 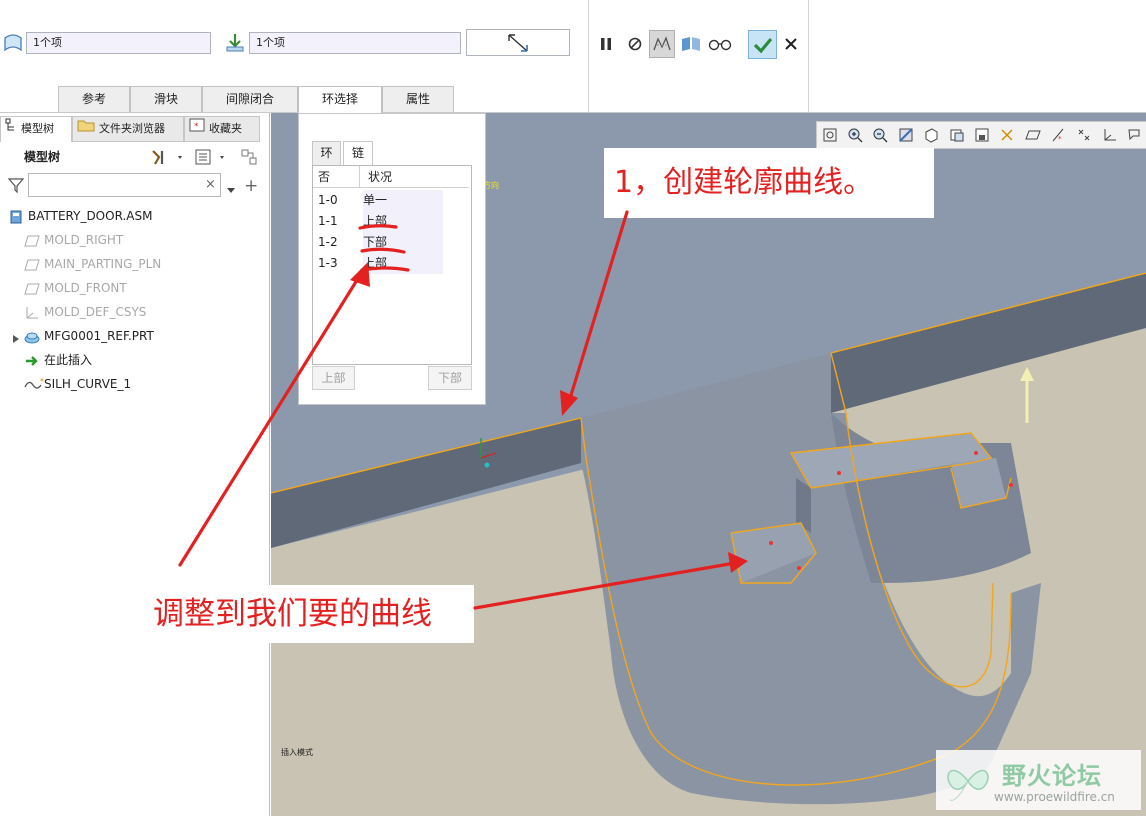 What do you see at coordinates (251, 186) in the screenshot?
I see `add-icon: +` at bounding box center [251, 186].